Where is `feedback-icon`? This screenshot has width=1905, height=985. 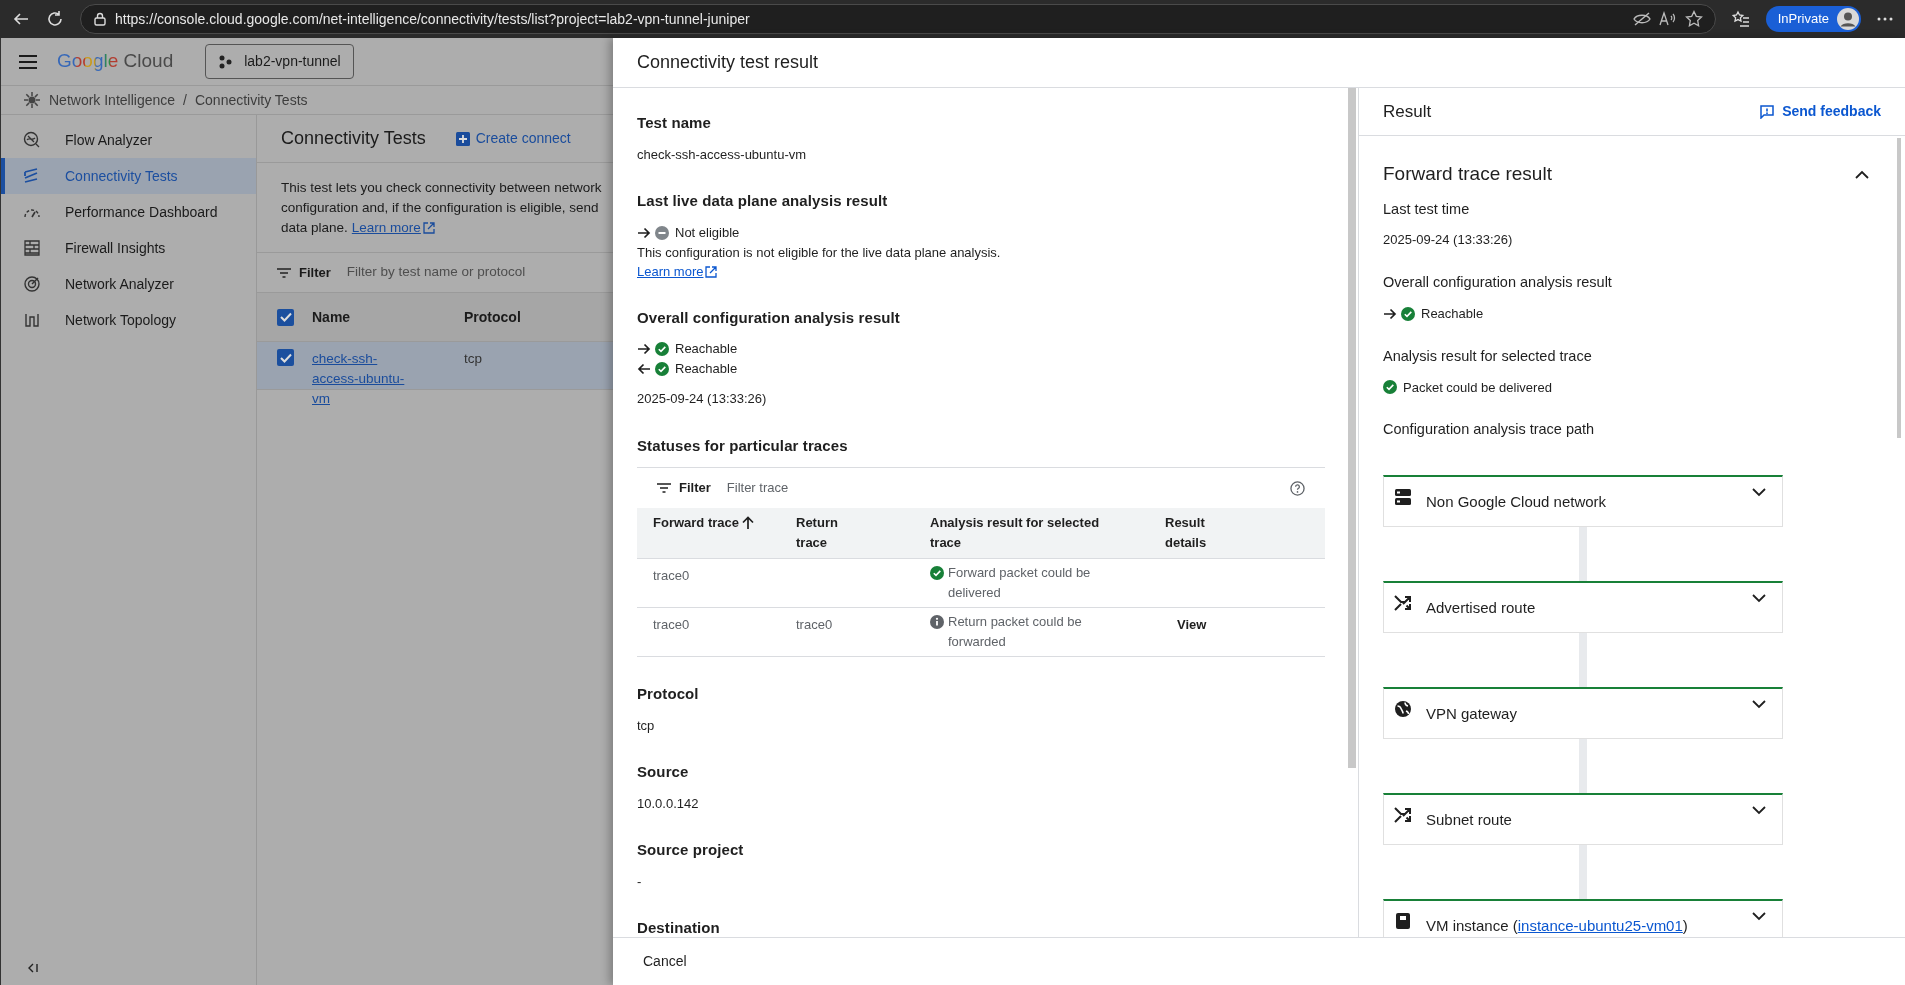 feedback-icon is located at coordinates (1767, 111).